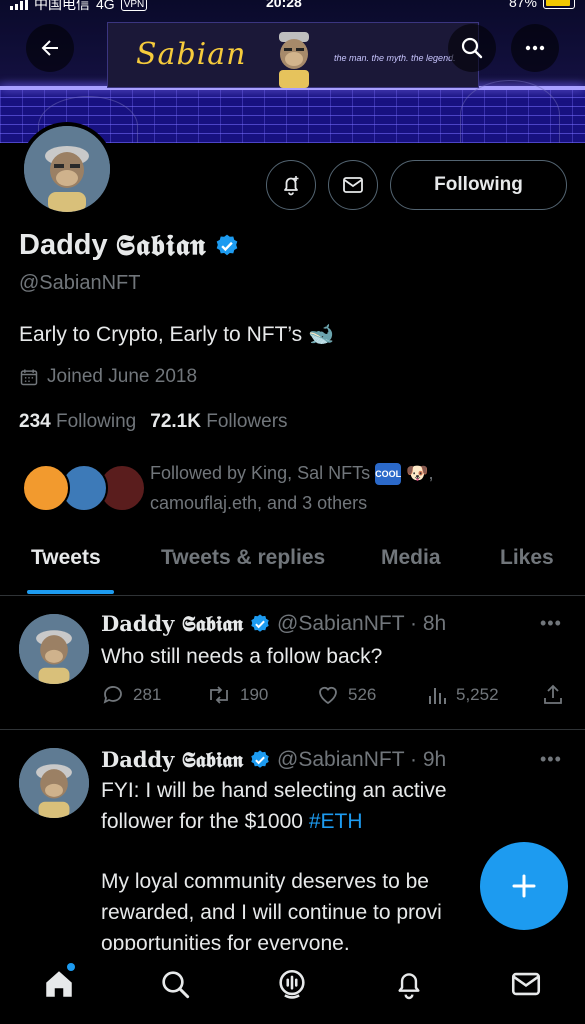  I want to click on following-stat: 234 Following, so click(77, 422).